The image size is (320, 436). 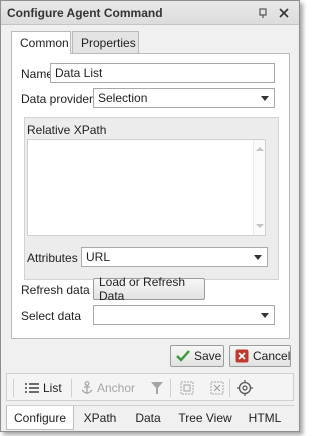 I want to click on scroll-up-icon, so click(x=260, y=149).